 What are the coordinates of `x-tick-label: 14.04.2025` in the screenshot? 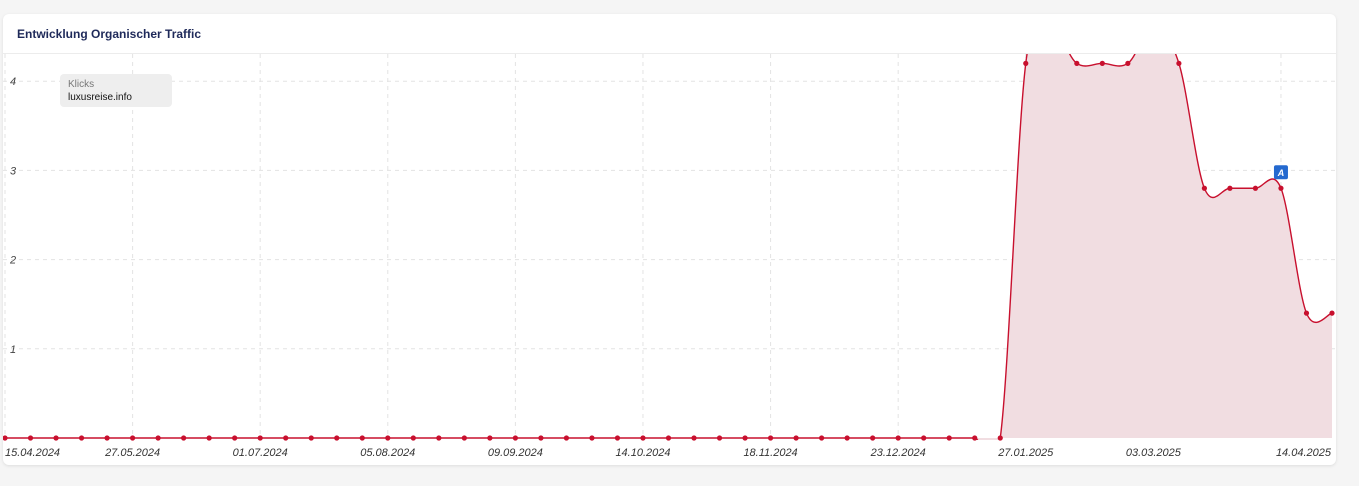 It's located at (1304, 453).